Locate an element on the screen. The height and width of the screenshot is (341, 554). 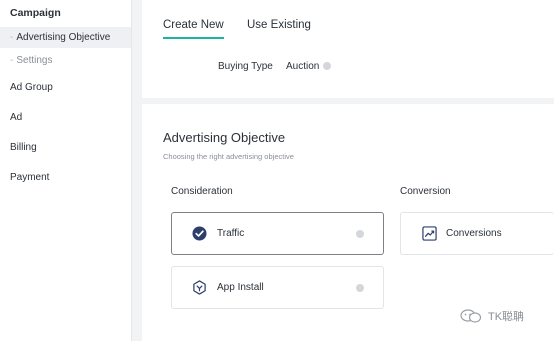
section-subtitle: Choosing the right advertising objective is located at coordinates (228, 156).